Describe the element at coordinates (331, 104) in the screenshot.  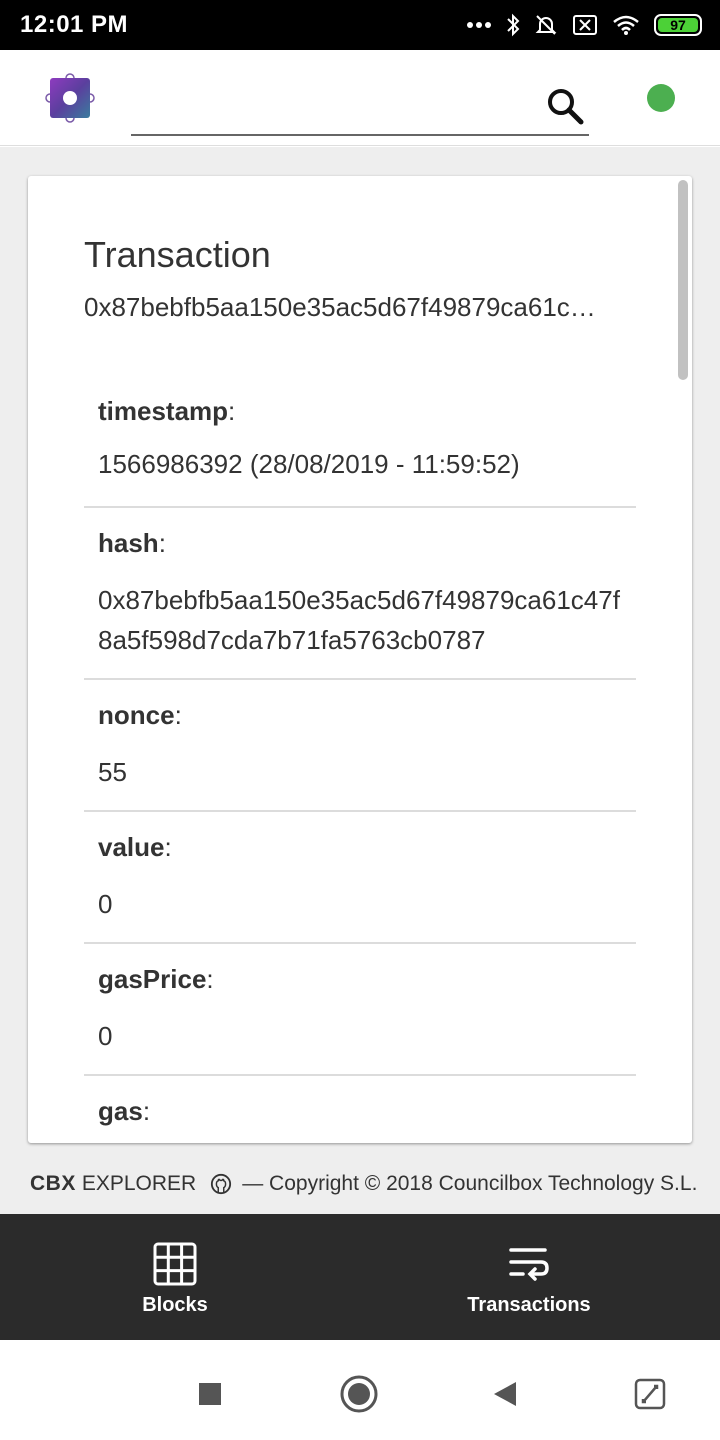
I see `search-input` at that location.